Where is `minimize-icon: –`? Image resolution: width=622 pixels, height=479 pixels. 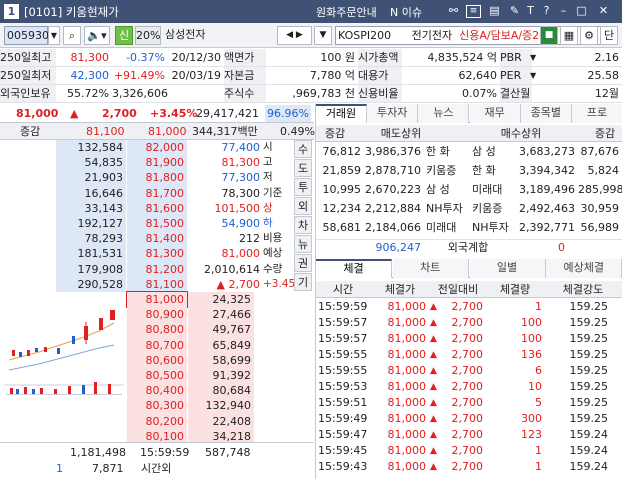
minimize-icon: – is located at coordinates (563, 11).